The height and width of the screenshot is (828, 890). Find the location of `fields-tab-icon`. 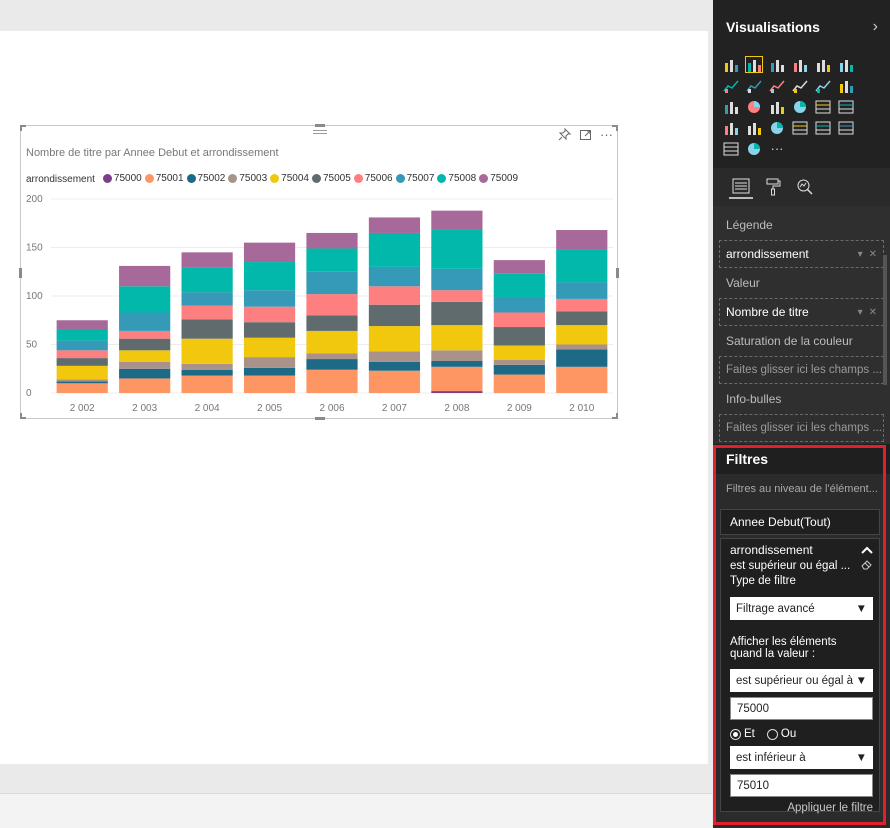

fields-tab-icon is located at coordinates (741, 187).